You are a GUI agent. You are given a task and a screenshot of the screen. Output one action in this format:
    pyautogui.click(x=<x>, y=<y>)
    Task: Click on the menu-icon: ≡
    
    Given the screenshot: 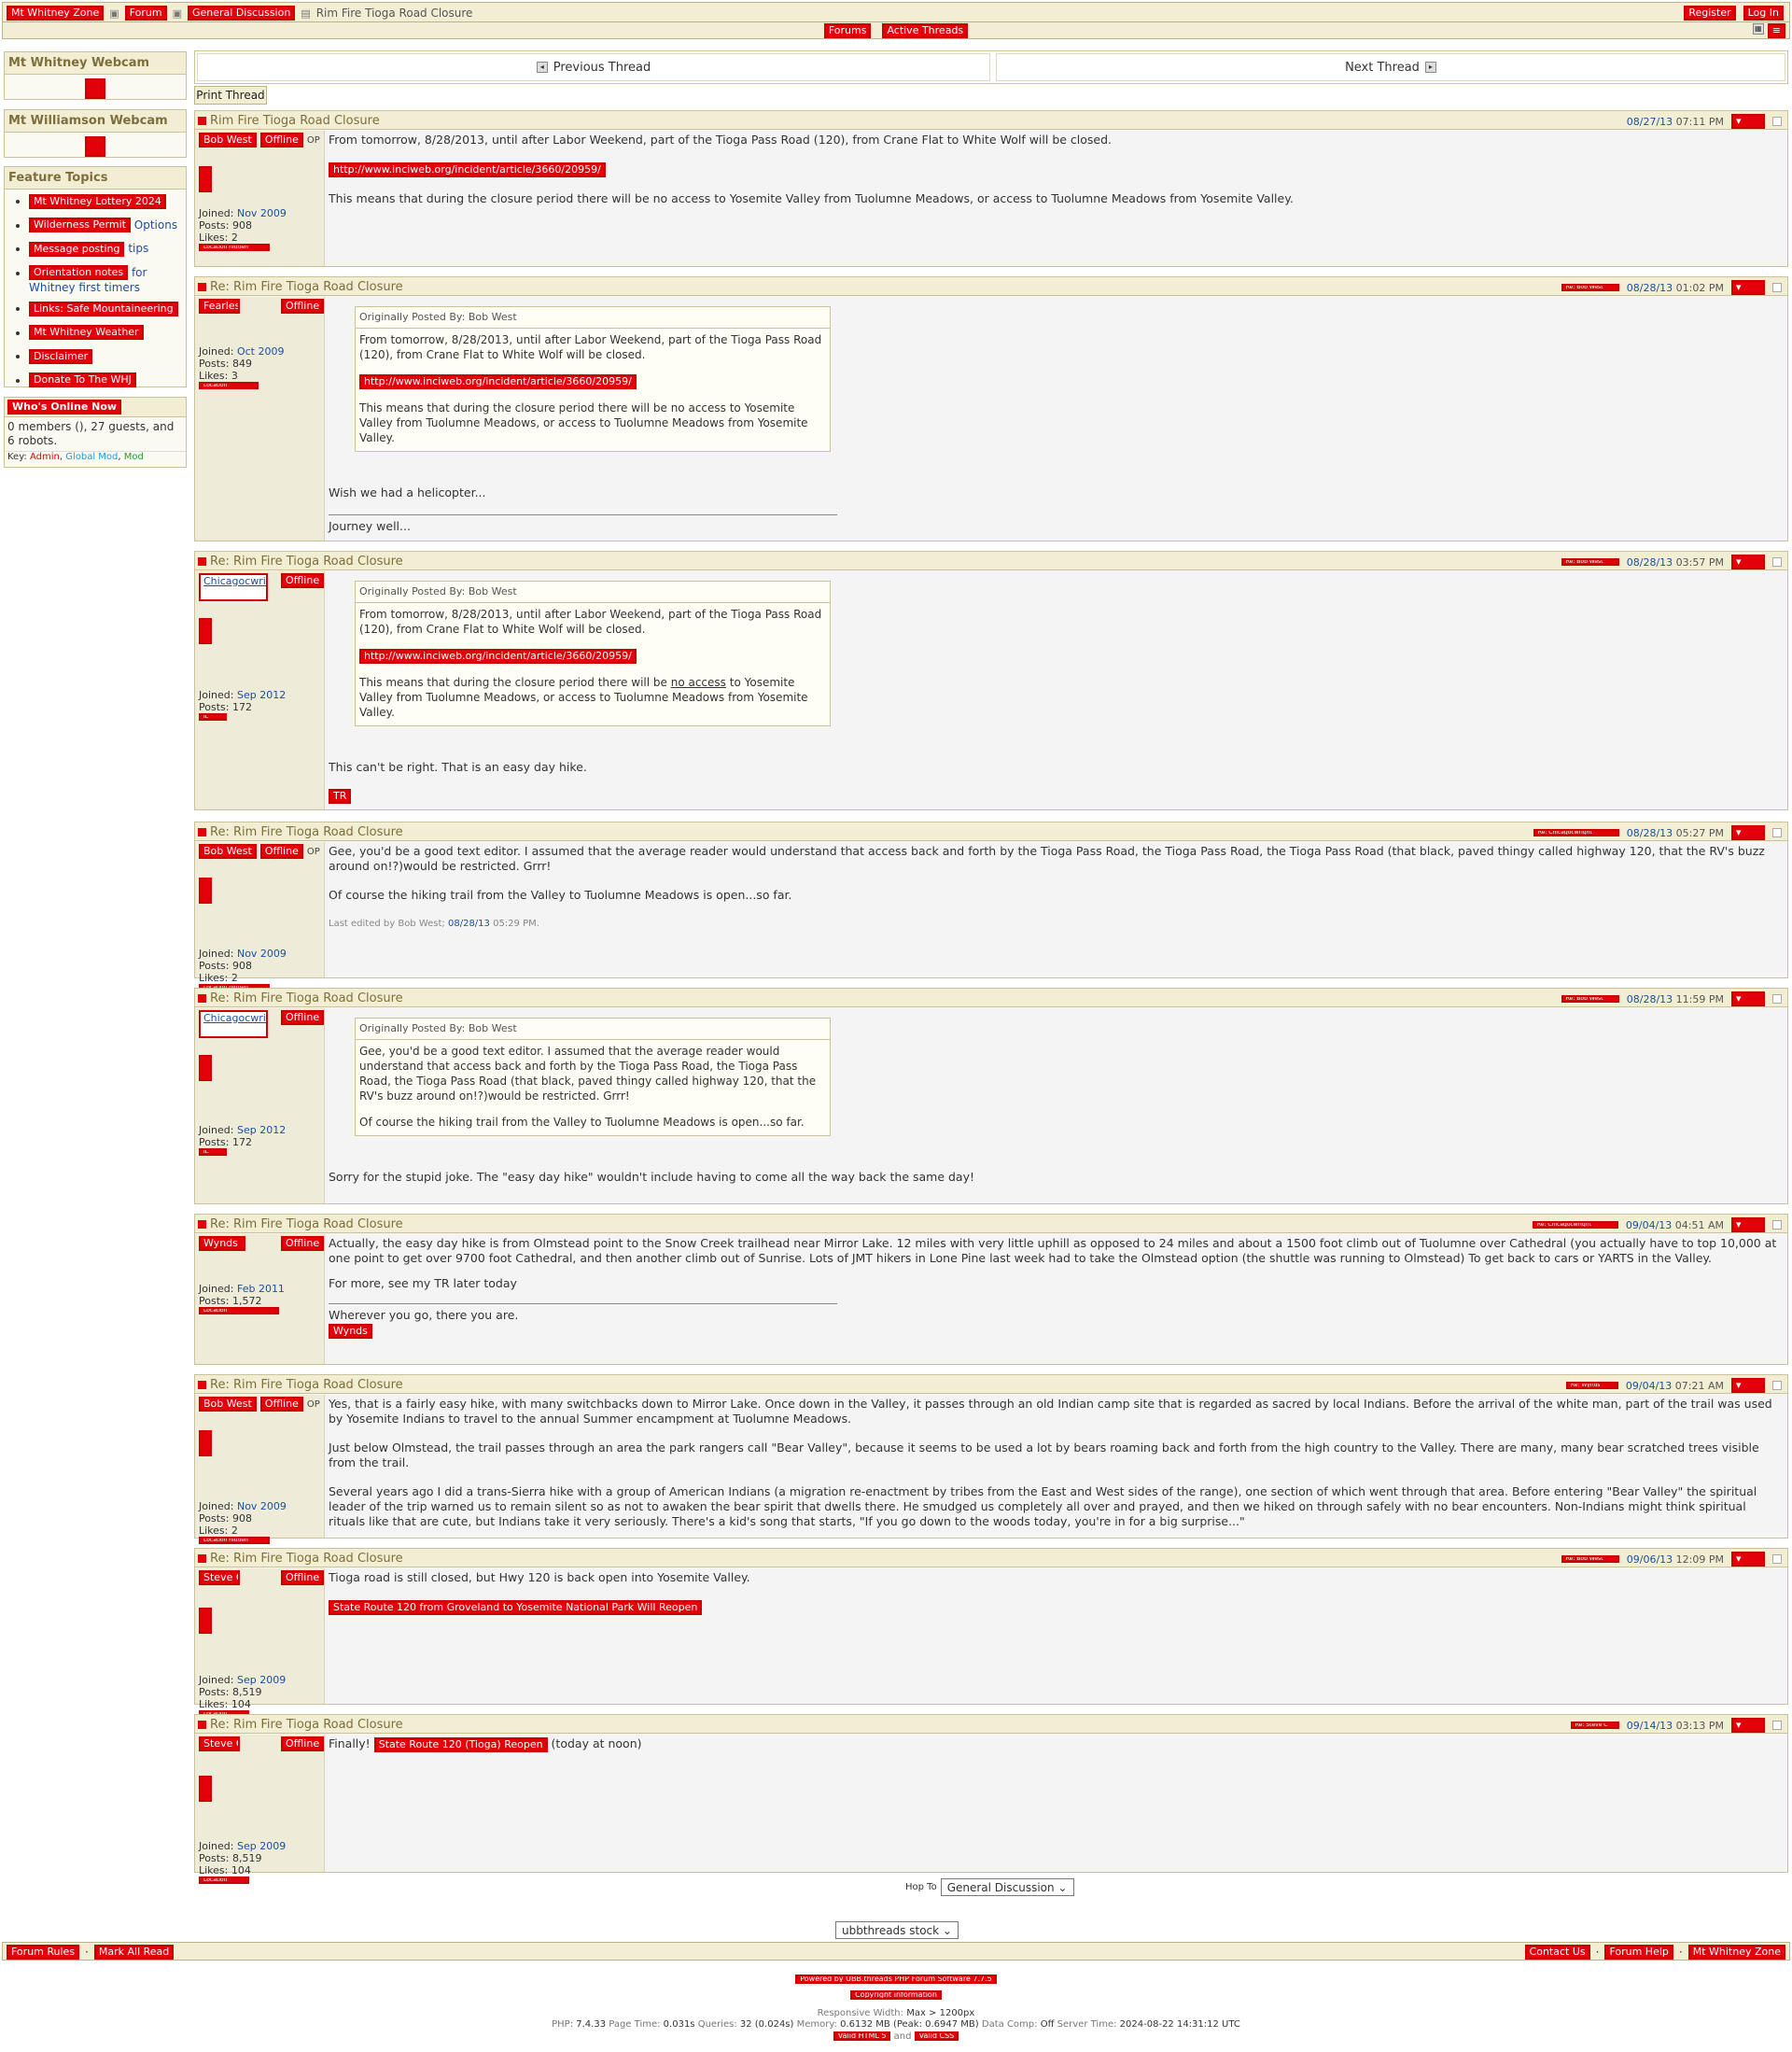 What is the action you would take?
    pyautogui.click(x=1776, y=30)
    